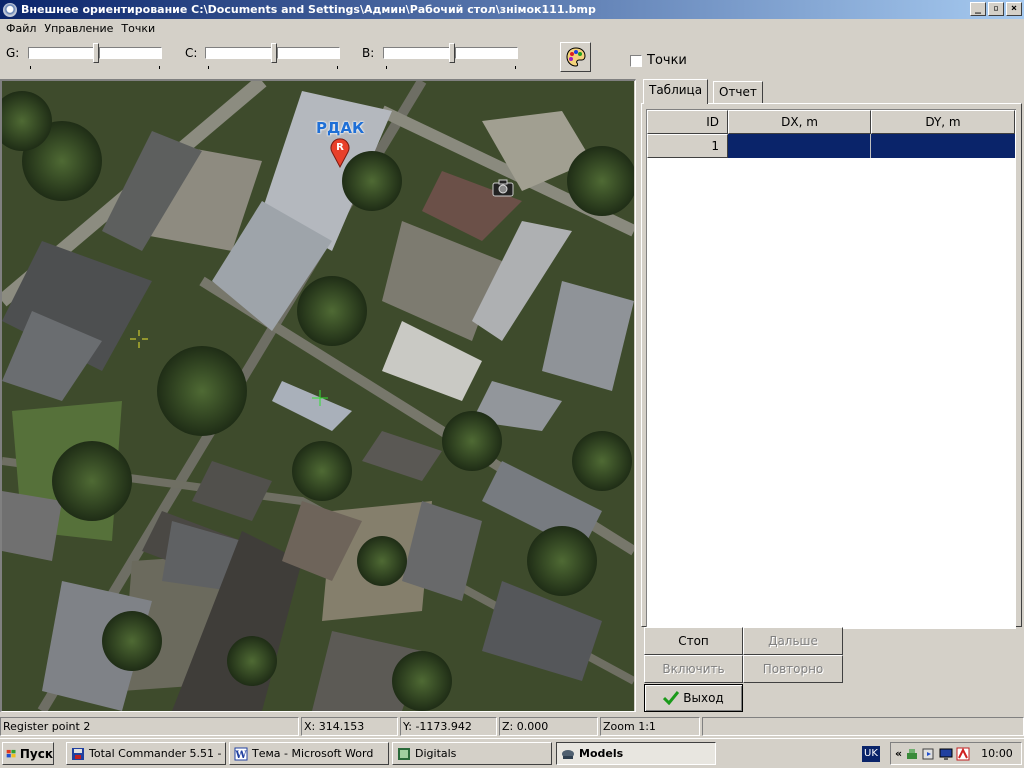  What do you see at coordinates (274, 53) in the screenshot?
I see `c-slider-thumb` at bounding box center [274, 53].